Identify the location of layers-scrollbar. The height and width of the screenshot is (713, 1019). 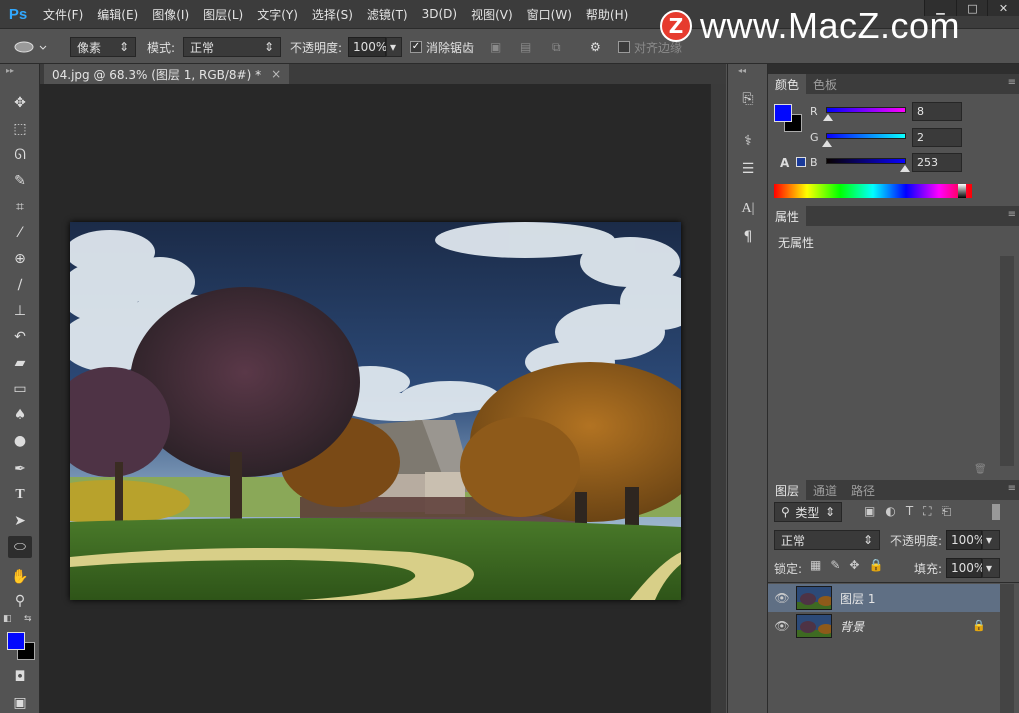
(1007, 648).